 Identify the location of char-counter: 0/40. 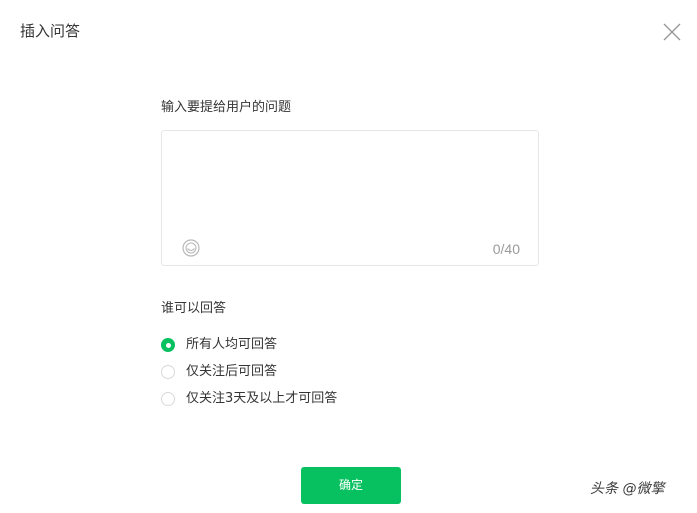
(506, 249).